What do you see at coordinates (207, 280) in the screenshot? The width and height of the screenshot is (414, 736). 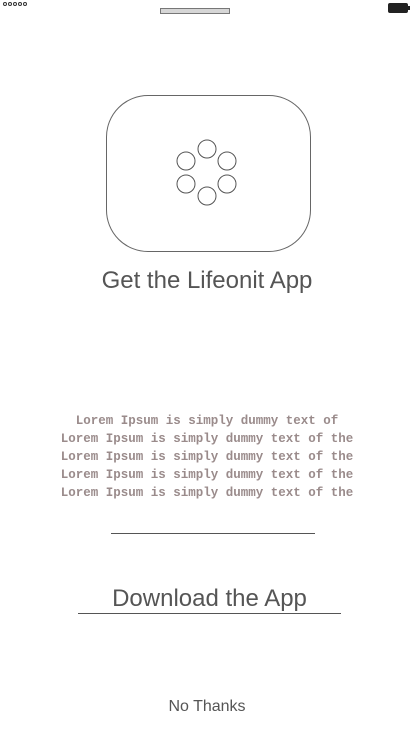 I see `page-title: Get the Lifeonit App` at bounding box center [207, 280].